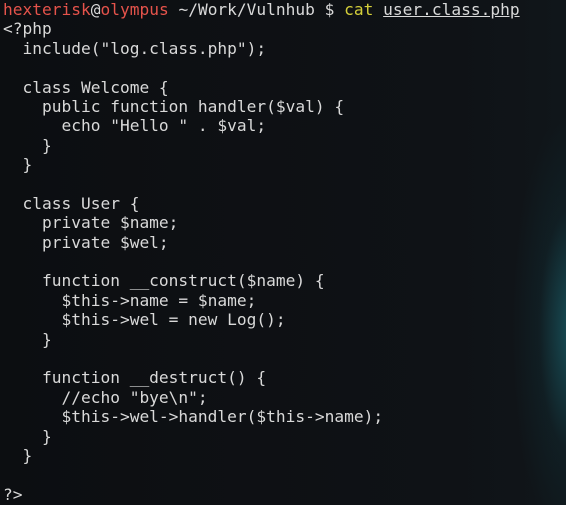 The width and height of the screenshot is (566, 505). Describe the element at coordinates (130, 300) in the screenshot. I see `code-line: $this->name = $name;` at that location.